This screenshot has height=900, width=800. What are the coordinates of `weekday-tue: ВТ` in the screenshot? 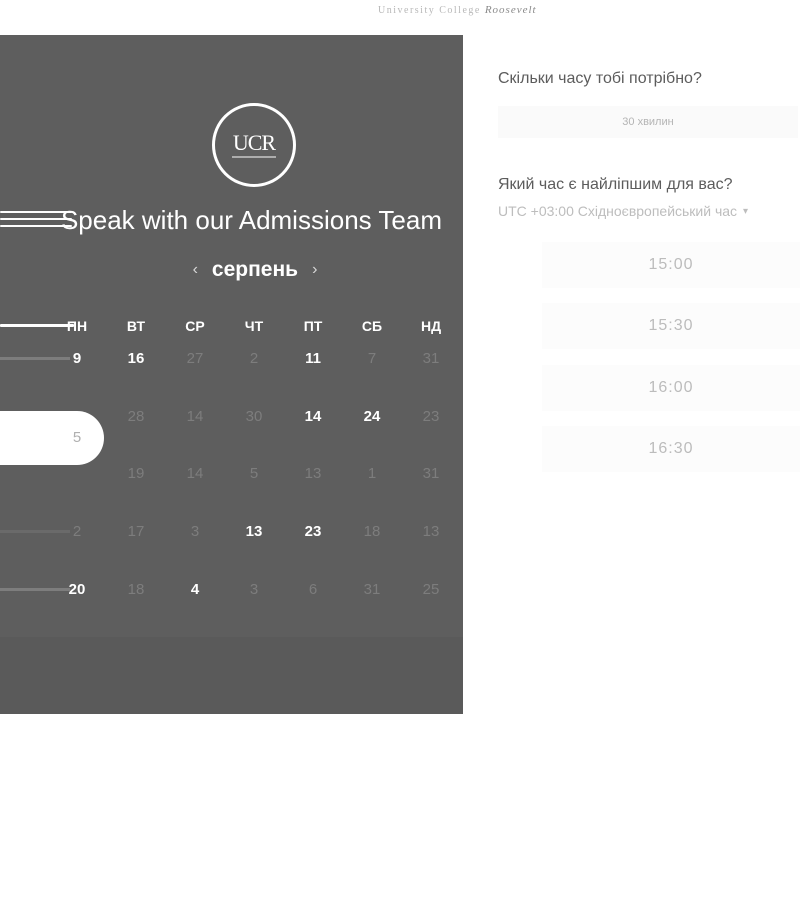 It's located at (136, 326).